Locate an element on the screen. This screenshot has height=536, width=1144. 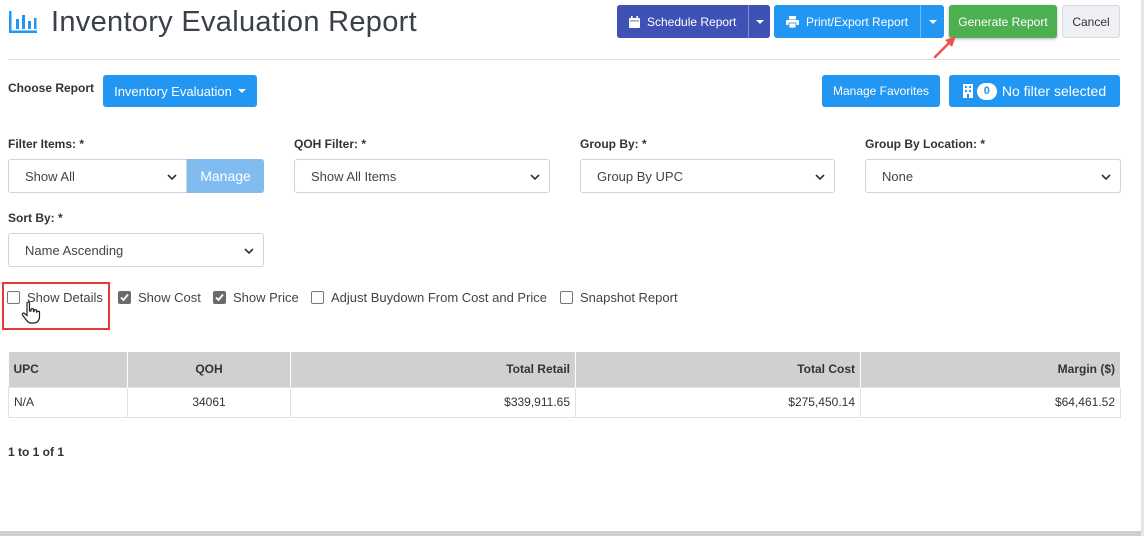
qoh-filter-label: QOH Filter: * is located at coordinates (330, 144).